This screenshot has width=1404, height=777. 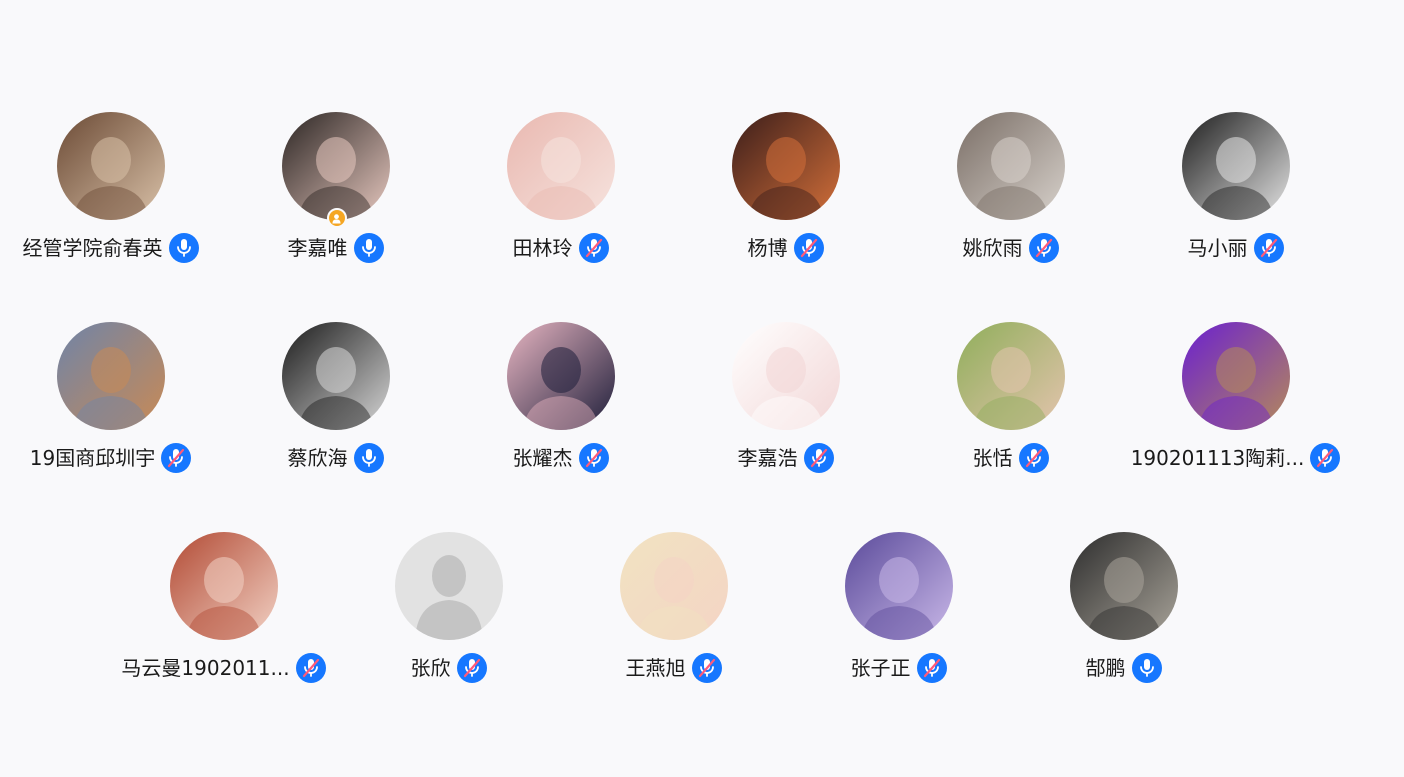 I want to click on participant-name-row: 李嘉唯, so click(x=335, y=248).